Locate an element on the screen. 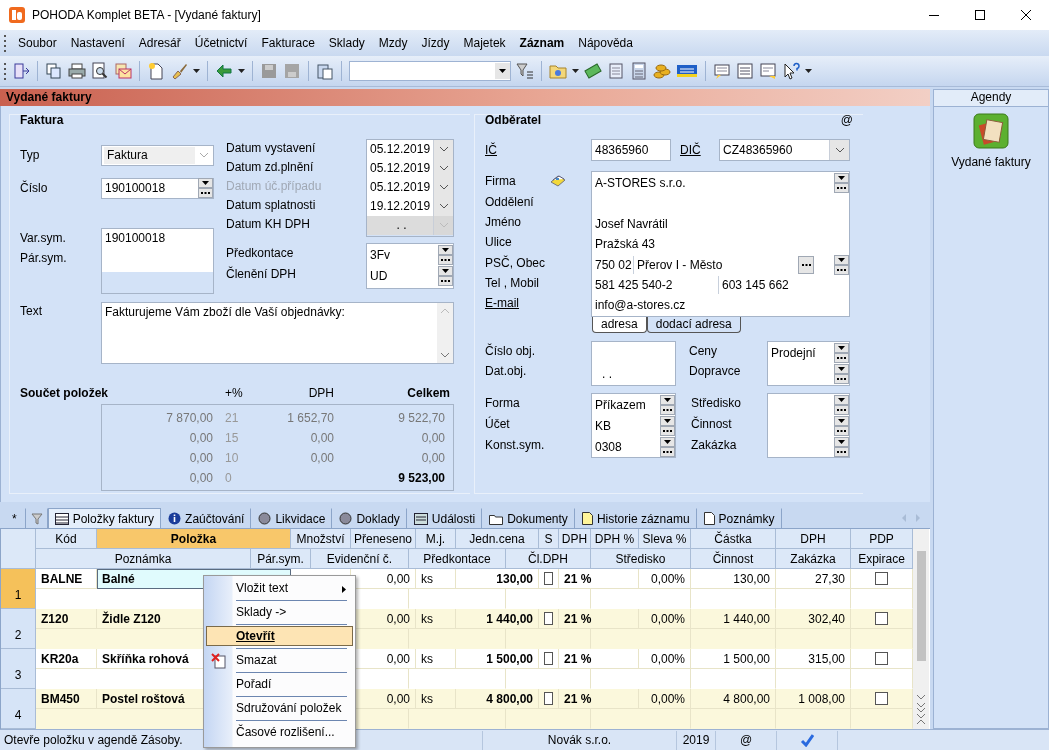  column-header: Přeneseno is located at coordinates (383, 539).